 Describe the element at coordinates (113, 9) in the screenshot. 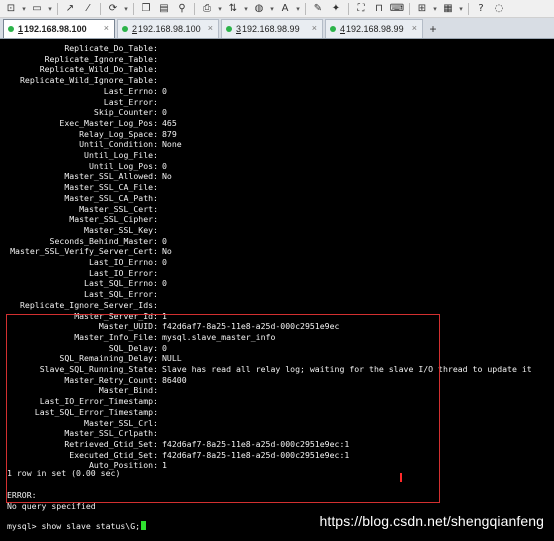

I see `reconnect-icon: ⟳` at that location.